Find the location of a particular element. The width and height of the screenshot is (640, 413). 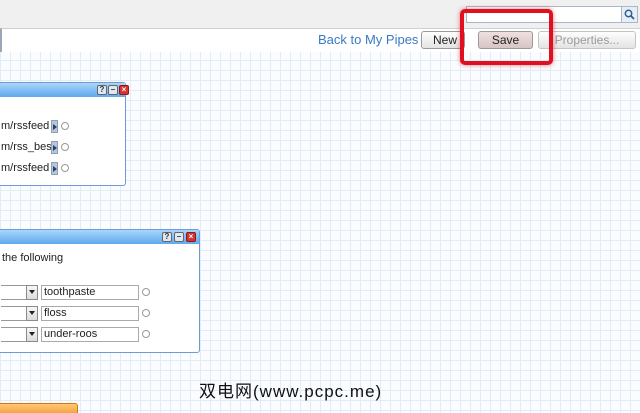

rule-value-input: toothpaste is located at coordinates (90, 292).